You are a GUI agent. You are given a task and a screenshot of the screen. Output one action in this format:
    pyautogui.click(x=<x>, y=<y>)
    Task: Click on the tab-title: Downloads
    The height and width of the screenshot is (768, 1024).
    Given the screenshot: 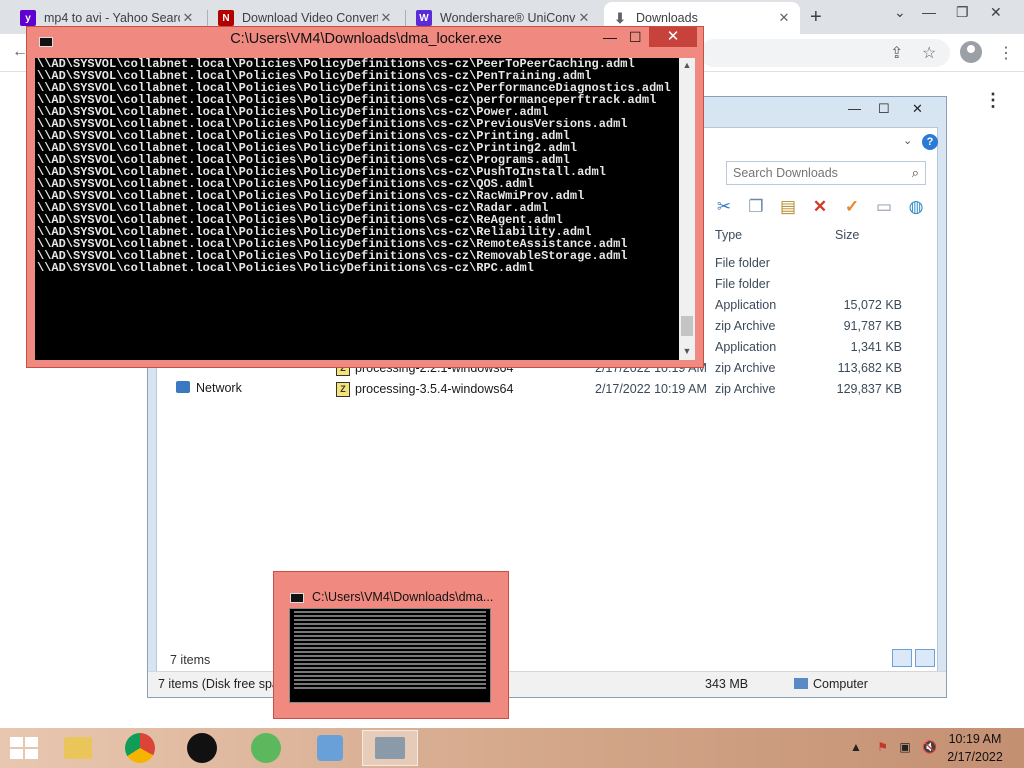 What is the action you would take?
    pyautogui.click(x=667, y=18)
    